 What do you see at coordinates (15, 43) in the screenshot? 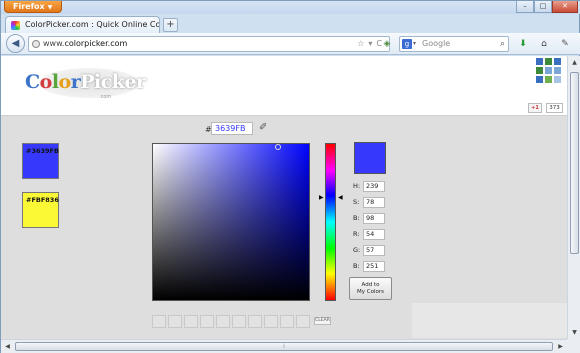
I see `back-button: ◀` at bounding box center [15, 43].